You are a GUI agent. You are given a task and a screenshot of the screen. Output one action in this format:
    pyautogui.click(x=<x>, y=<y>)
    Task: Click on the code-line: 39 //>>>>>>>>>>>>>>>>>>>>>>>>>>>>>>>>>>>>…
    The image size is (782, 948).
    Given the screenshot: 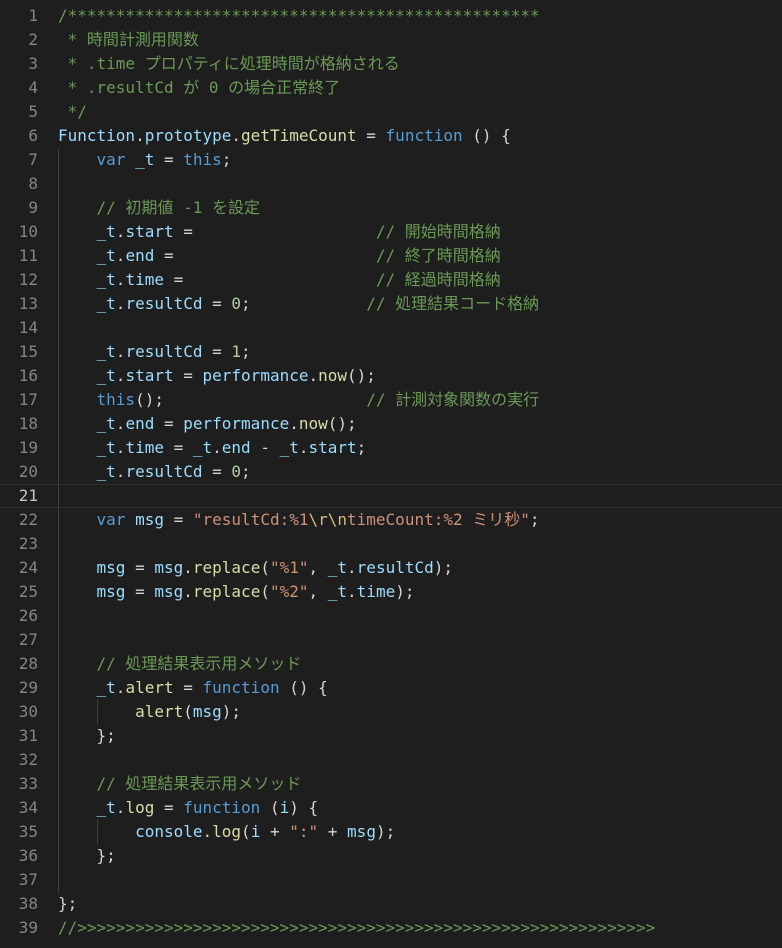 What is the action you would take?
    pyautogui.click(x=391, y=928)
    